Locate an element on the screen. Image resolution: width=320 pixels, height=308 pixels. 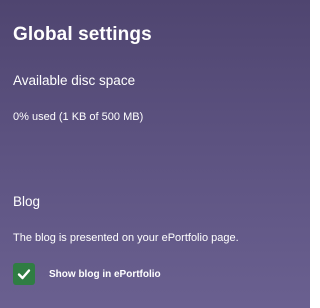
disc-space-heading: Available disc space is located at coordinates (74, 80).